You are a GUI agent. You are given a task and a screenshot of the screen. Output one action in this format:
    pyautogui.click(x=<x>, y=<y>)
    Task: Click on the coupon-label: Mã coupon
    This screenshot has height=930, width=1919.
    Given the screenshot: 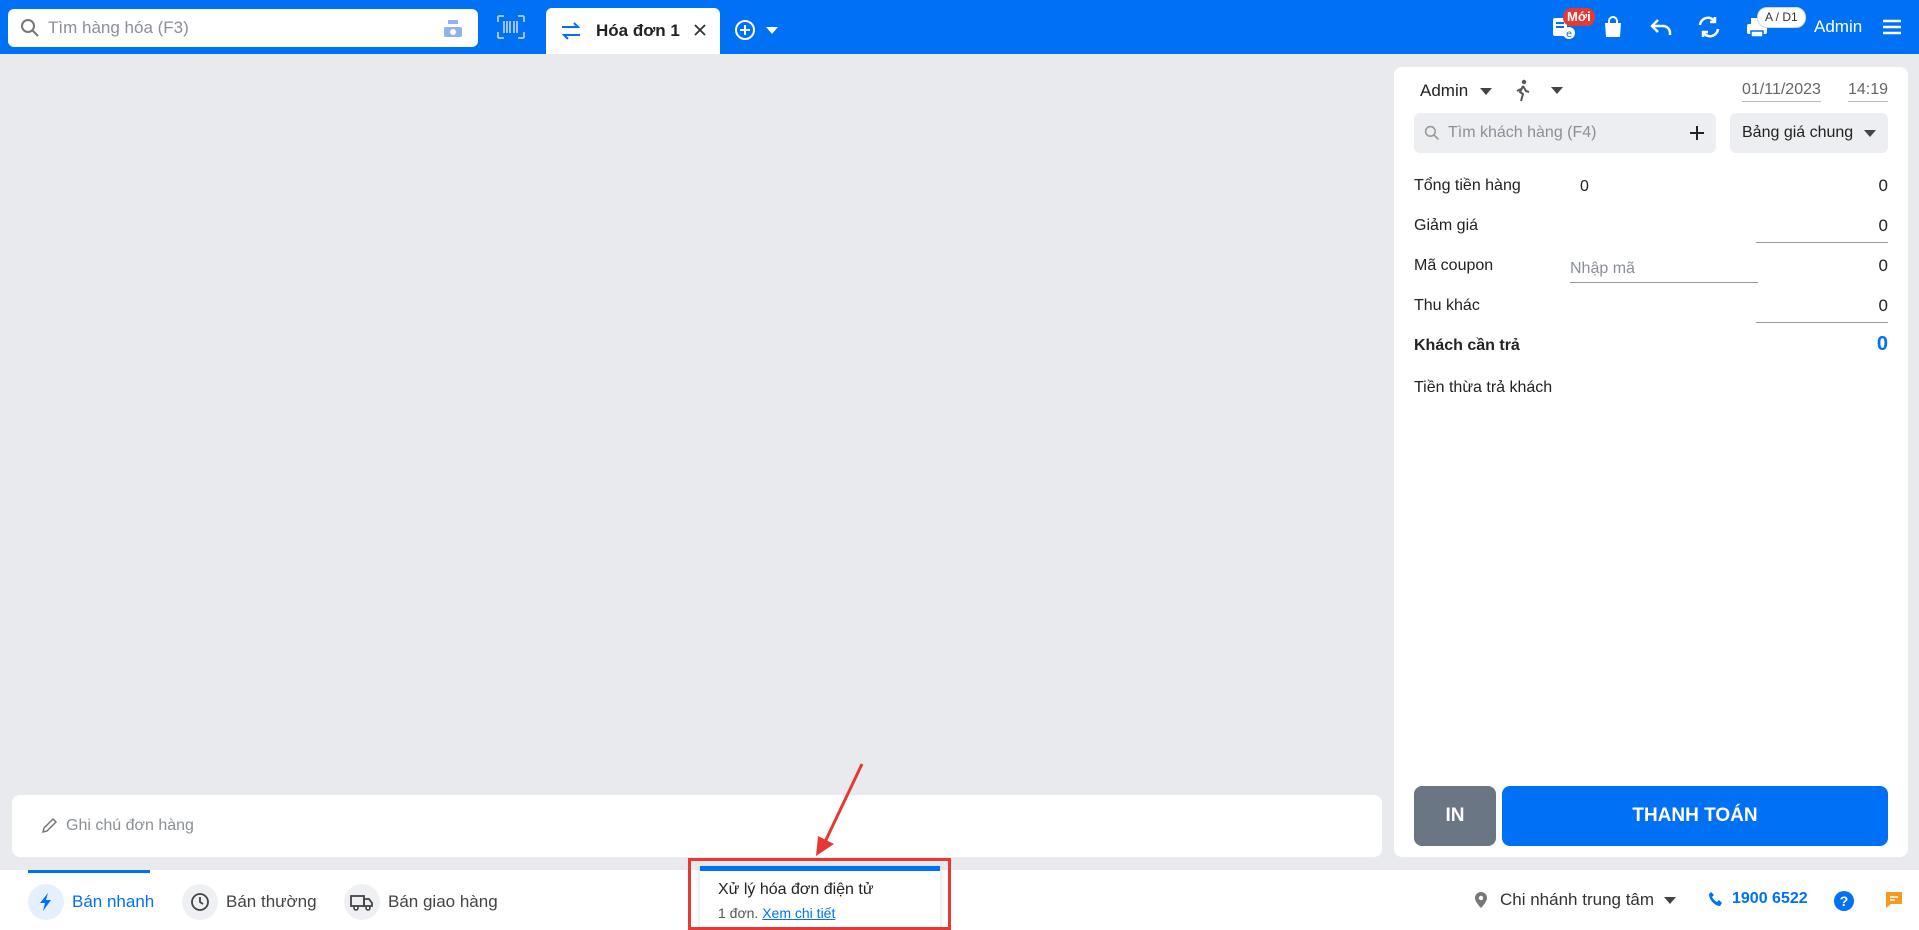 What is the action you would take?
    pyautogui.click(x=1454, y=265)
    